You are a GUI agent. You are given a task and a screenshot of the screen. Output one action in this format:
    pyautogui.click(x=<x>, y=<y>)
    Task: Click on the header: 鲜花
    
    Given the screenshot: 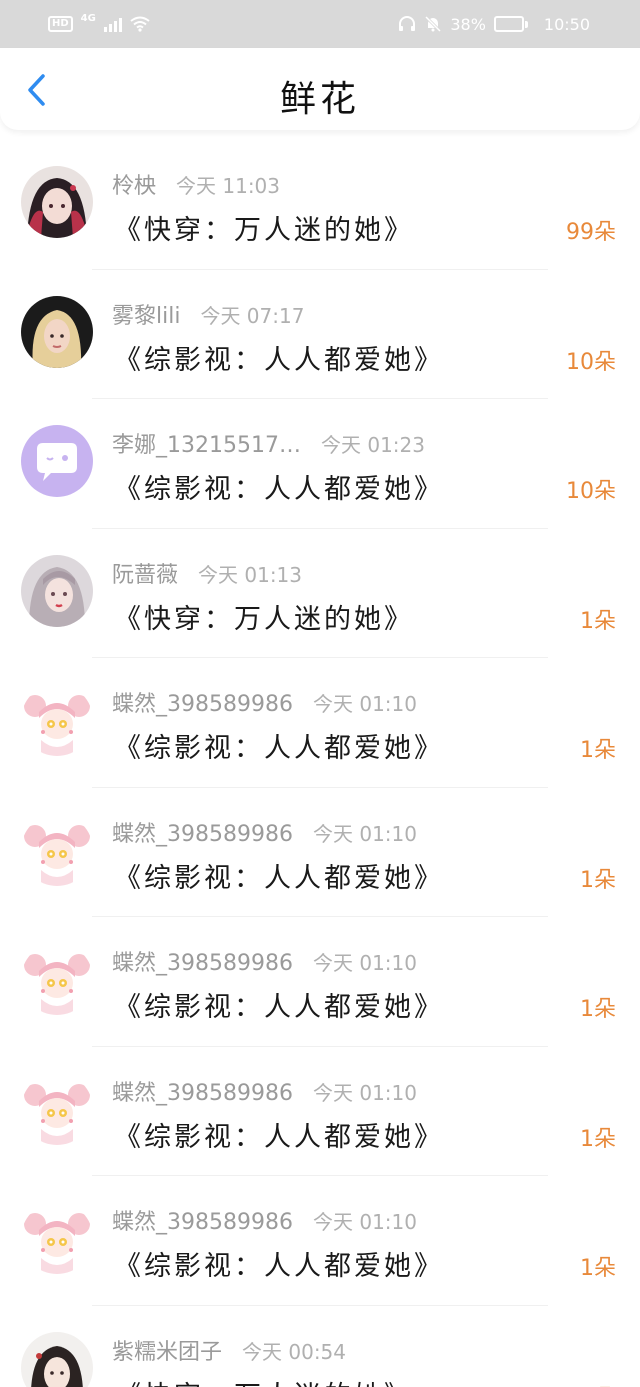 What is the action you would take?
    pyautogui.click(x=320, y=89)
    